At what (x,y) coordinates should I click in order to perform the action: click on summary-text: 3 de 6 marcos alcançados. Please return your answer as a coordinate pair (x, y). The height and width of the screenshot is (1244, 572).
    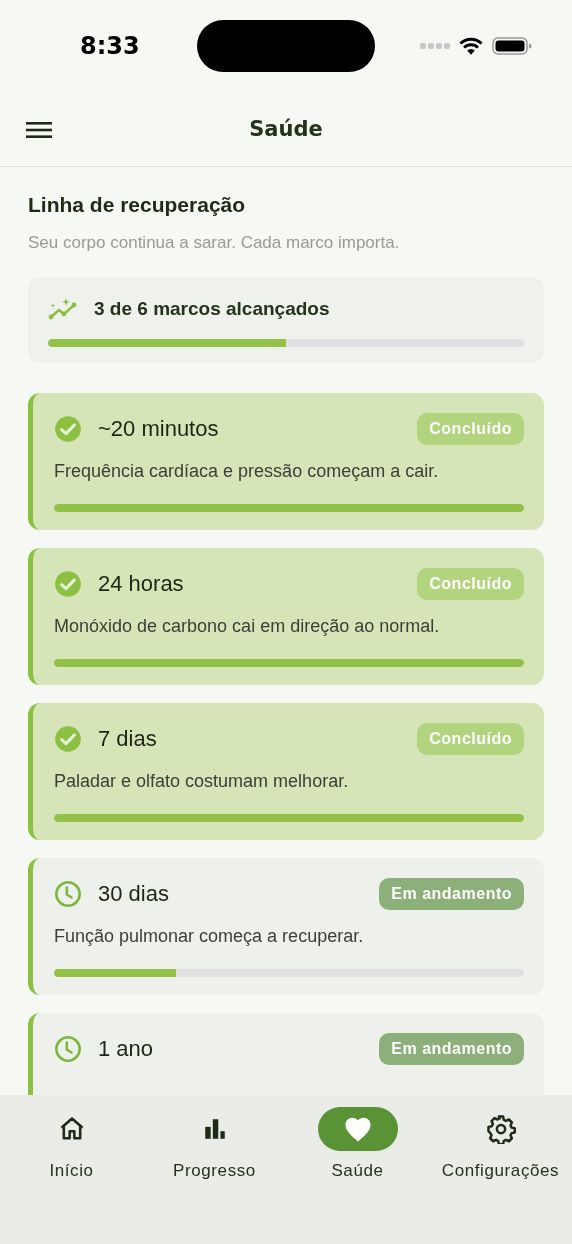
    Looking at the image, I should click on (212, 309).